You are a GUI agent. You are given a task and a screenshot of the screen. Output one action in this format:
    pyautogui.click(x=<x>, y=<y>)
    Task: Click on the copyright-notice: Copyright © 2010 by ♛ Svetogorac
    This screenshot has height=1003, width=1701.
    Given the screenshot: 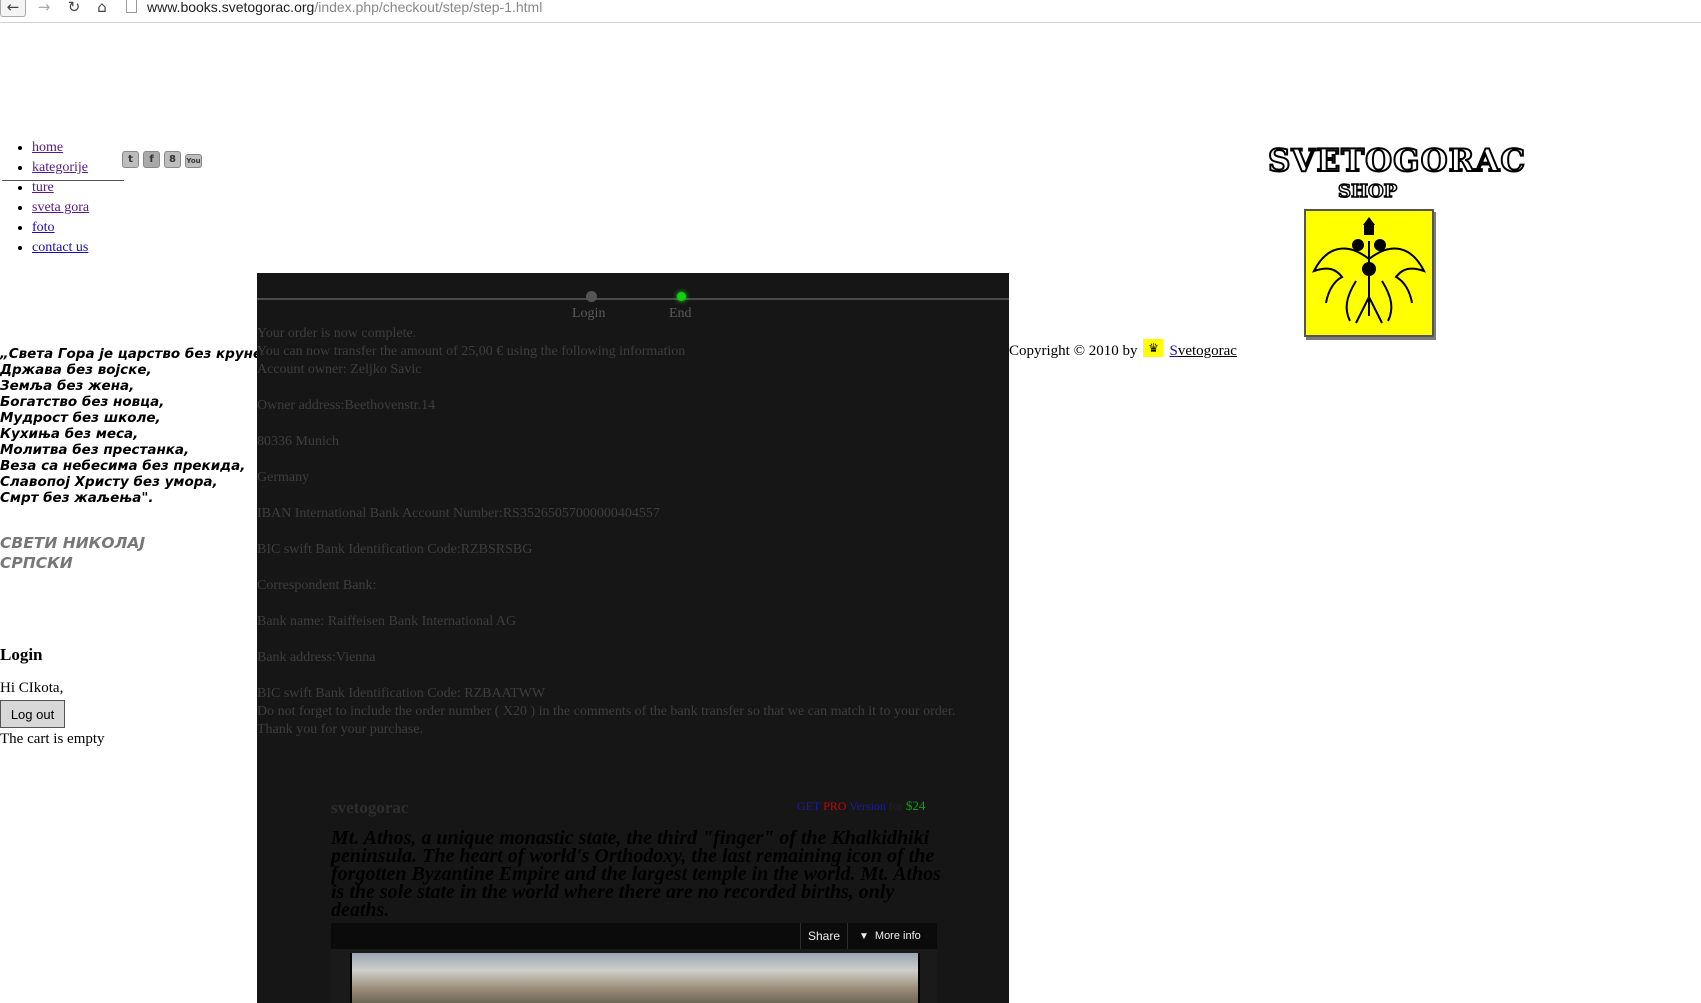 What is the action you would take?
    pyautogui.click(x=1123, y=350)
    